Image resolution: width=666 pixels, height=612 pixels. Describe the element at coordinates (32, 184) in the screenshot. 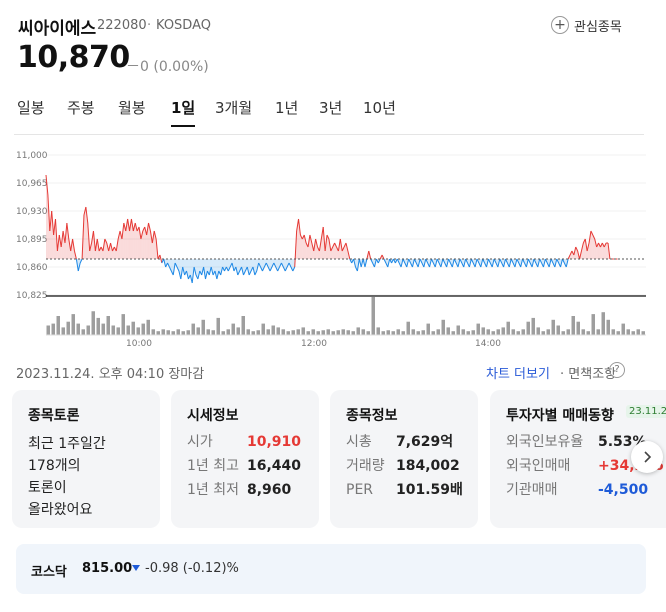

I see `y-tick-label: 10,965` at that location.